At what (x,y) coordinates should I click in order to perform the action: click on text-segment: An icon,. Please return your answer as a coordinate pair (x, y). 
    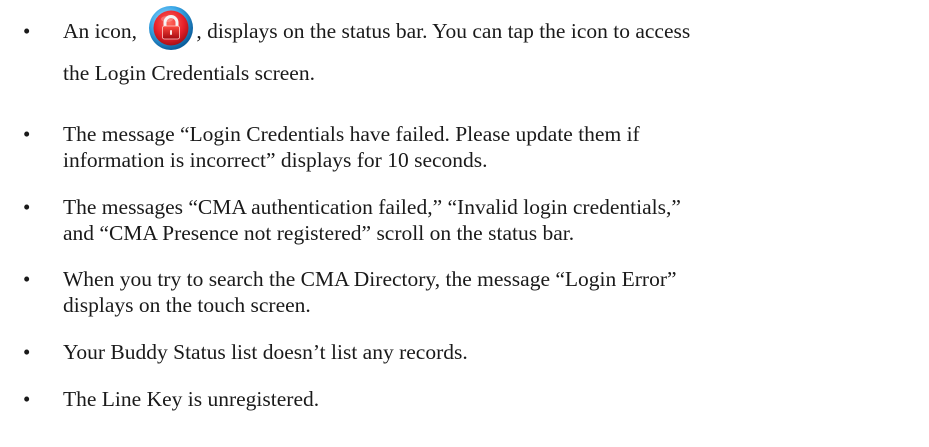
    Looking at the image, I should click on (103, 31).